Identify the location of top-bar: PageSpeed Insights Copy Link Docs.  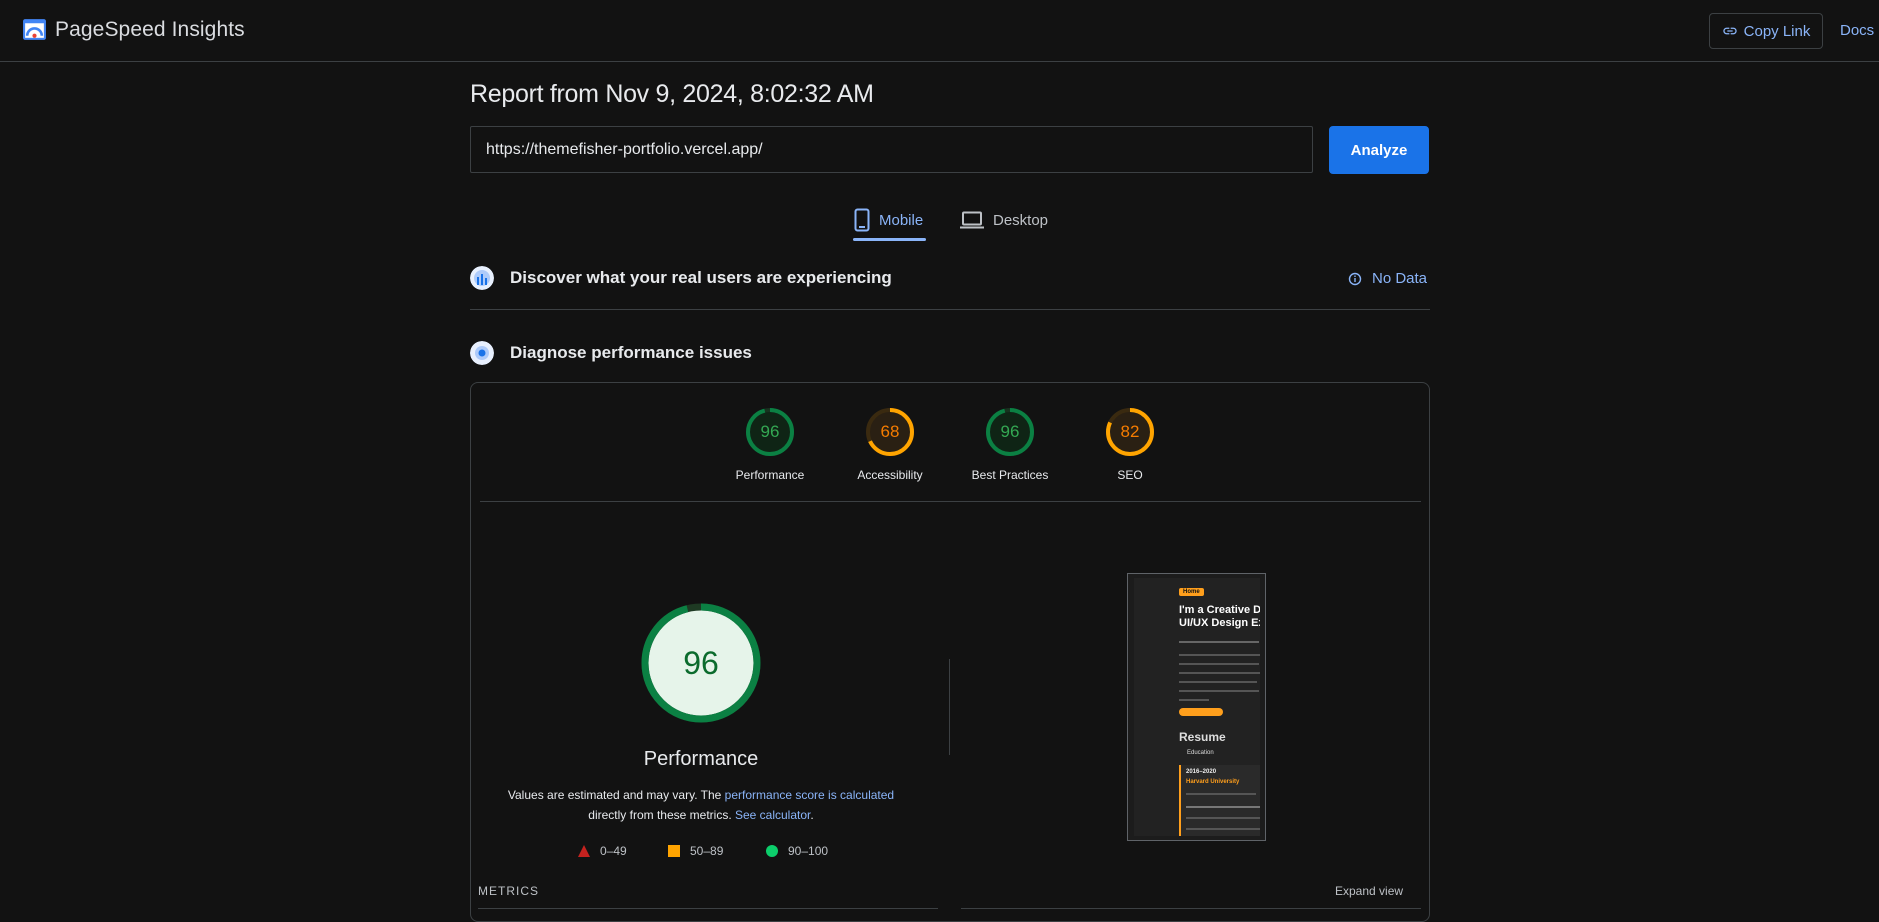
(939, 31).